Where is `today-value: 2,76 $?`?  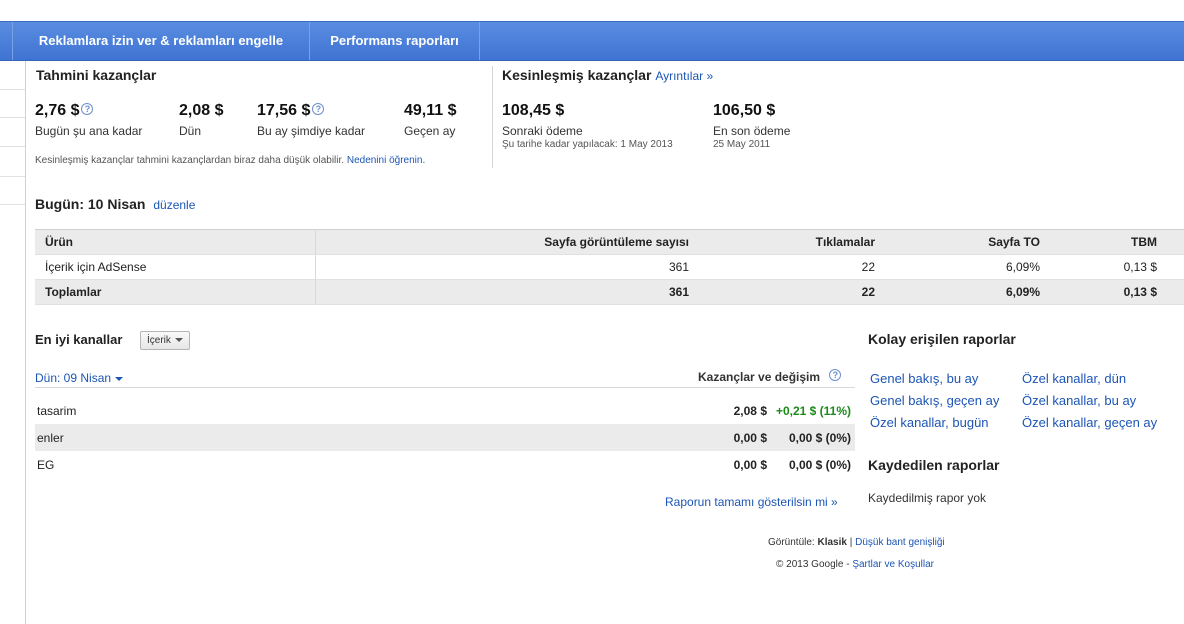 today-value: 2,76 $? is located at coordinates (64, 111).